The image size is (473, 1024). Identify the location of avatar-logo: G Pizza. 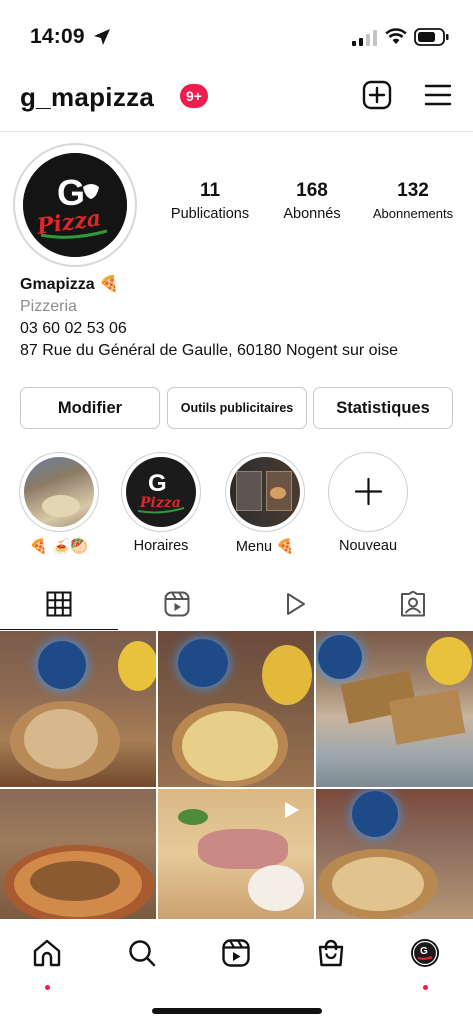
(75, 205).